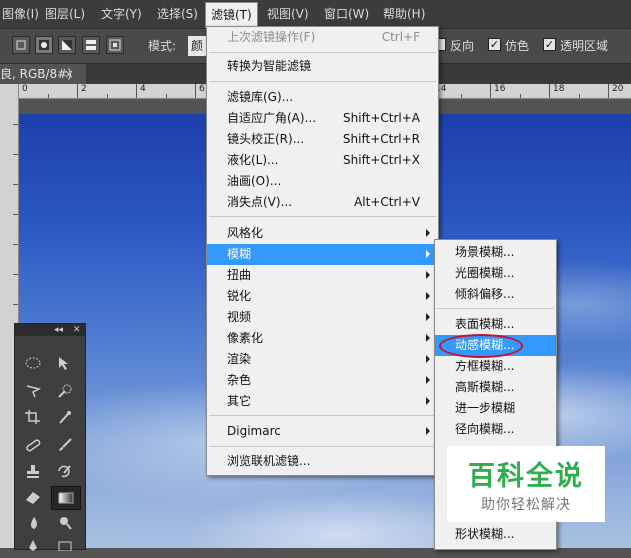 Image resolution: width=631 pixels, height=558 pixels. What do you see at coordinates (121, 14) in the screenshot?
I see `menu-type: 文字(Y)` at bounding box center [121, 14].